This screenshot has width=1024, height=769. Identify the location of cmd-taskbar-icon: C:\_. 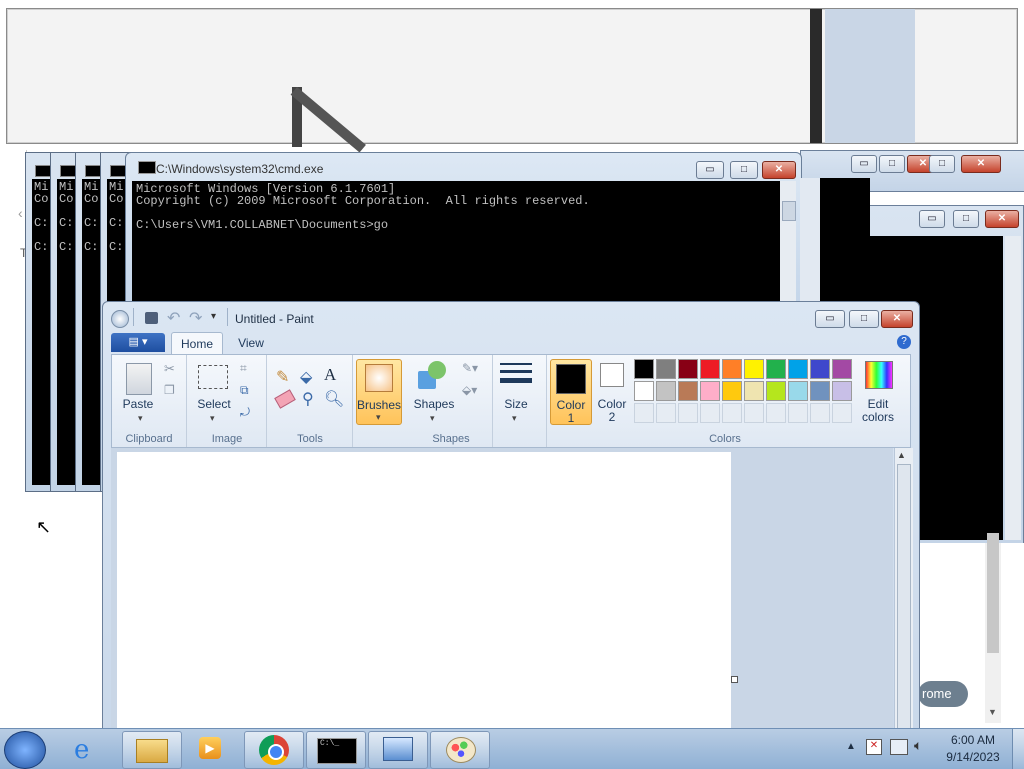
(336, 750).